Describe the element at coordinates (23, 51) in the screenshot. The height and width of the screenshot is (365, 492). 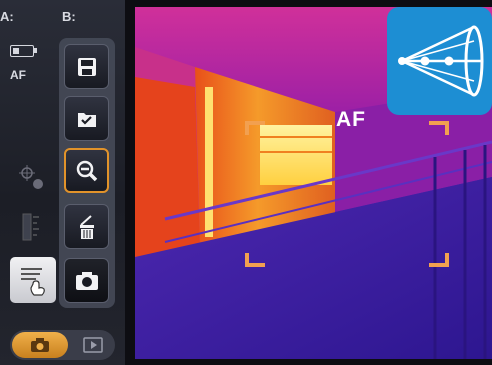
I see `battery-icon` at that location.